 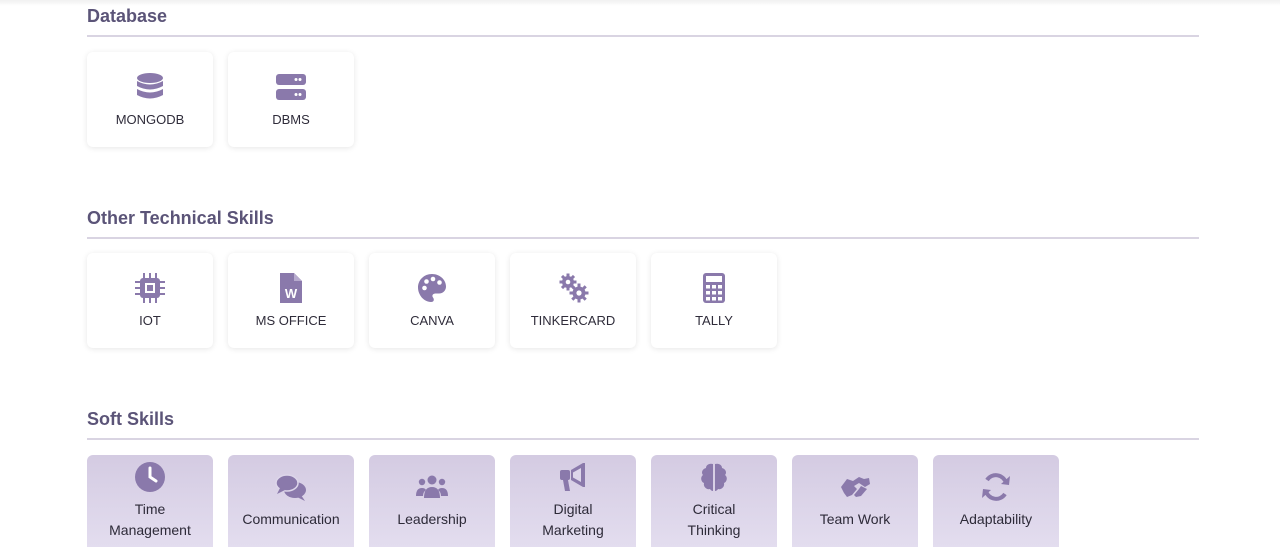 I want to click on calculator-icon, so click(x=714, y=288).